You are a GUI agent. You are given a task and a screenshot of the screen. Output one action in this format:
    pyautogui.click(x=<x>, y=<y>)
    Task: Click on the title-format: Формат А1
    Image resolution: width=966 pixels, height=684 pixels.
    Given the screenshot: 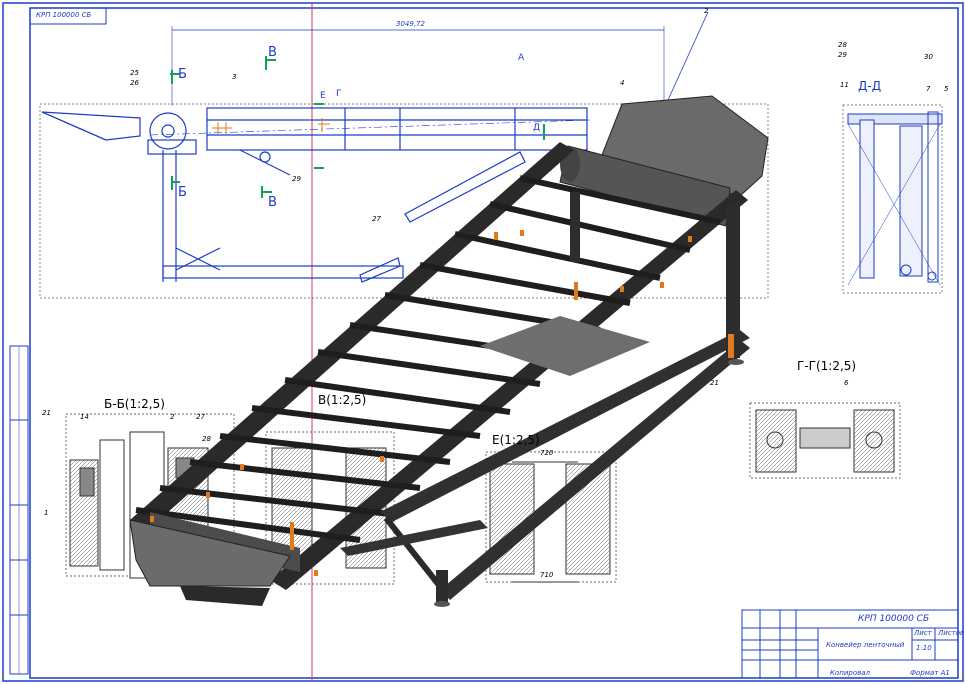 What is the action you would take?
    pyautogui.click(x=930, y=673)
    